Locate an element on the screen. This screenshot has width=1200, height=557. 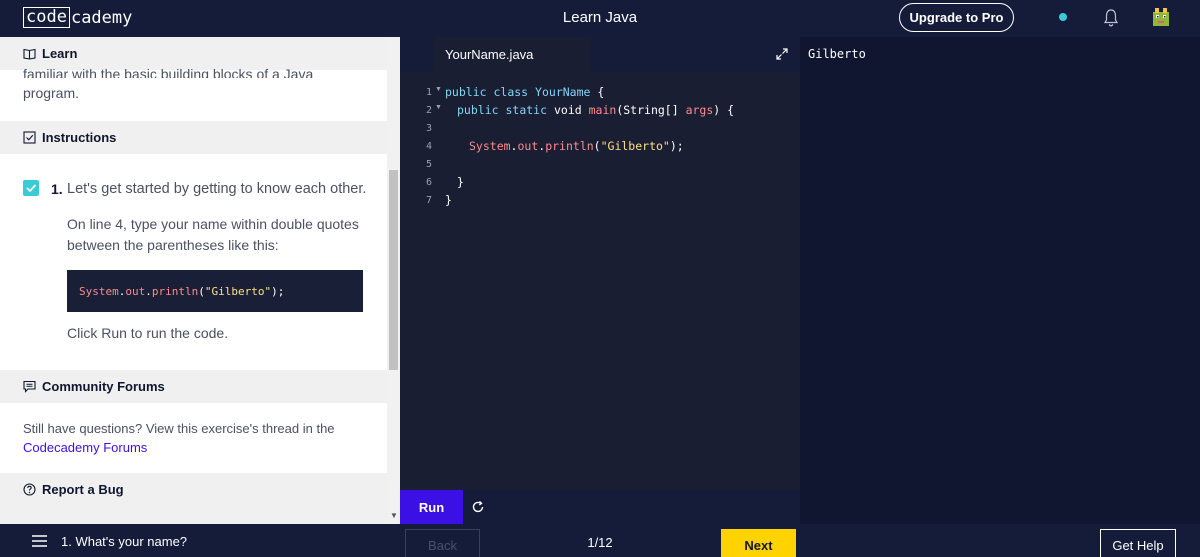
hamburger-menu-icon is located at coordinates (39, 541).